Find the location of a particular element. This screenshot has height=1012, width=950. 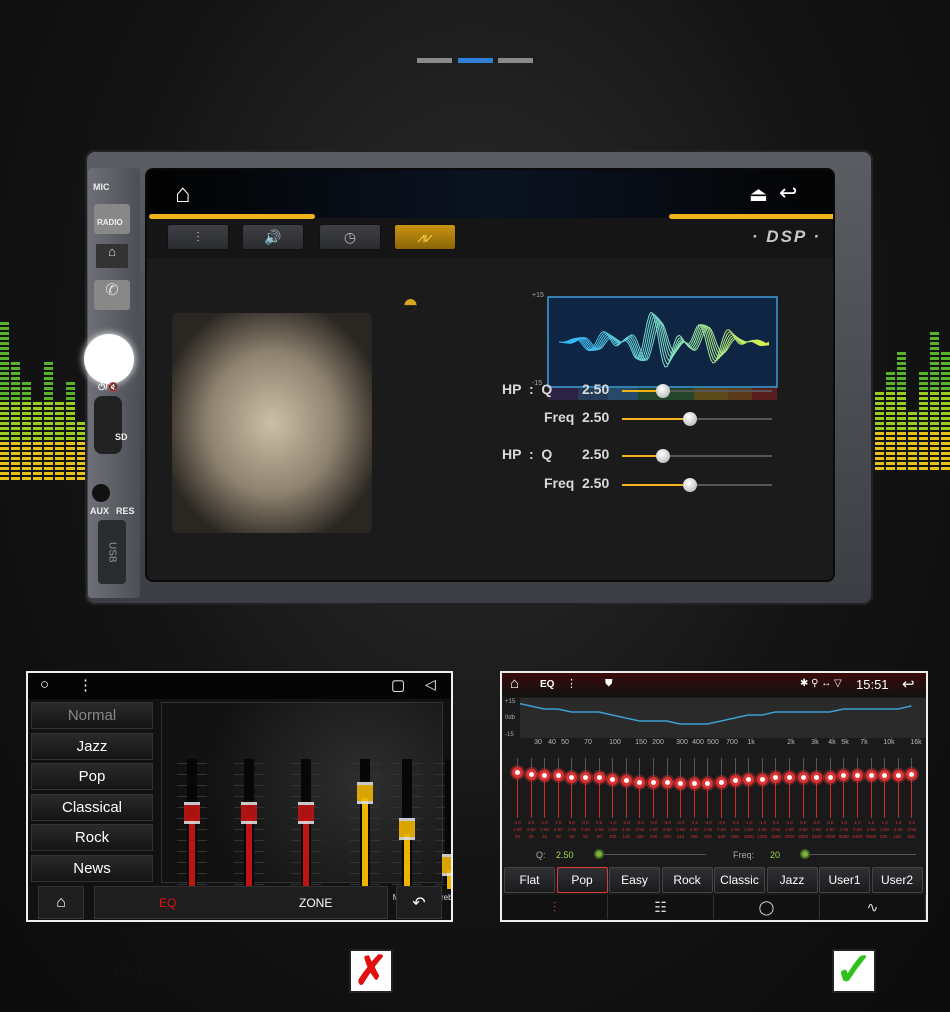

usb-port: USB is located at coordinates (112, 552).